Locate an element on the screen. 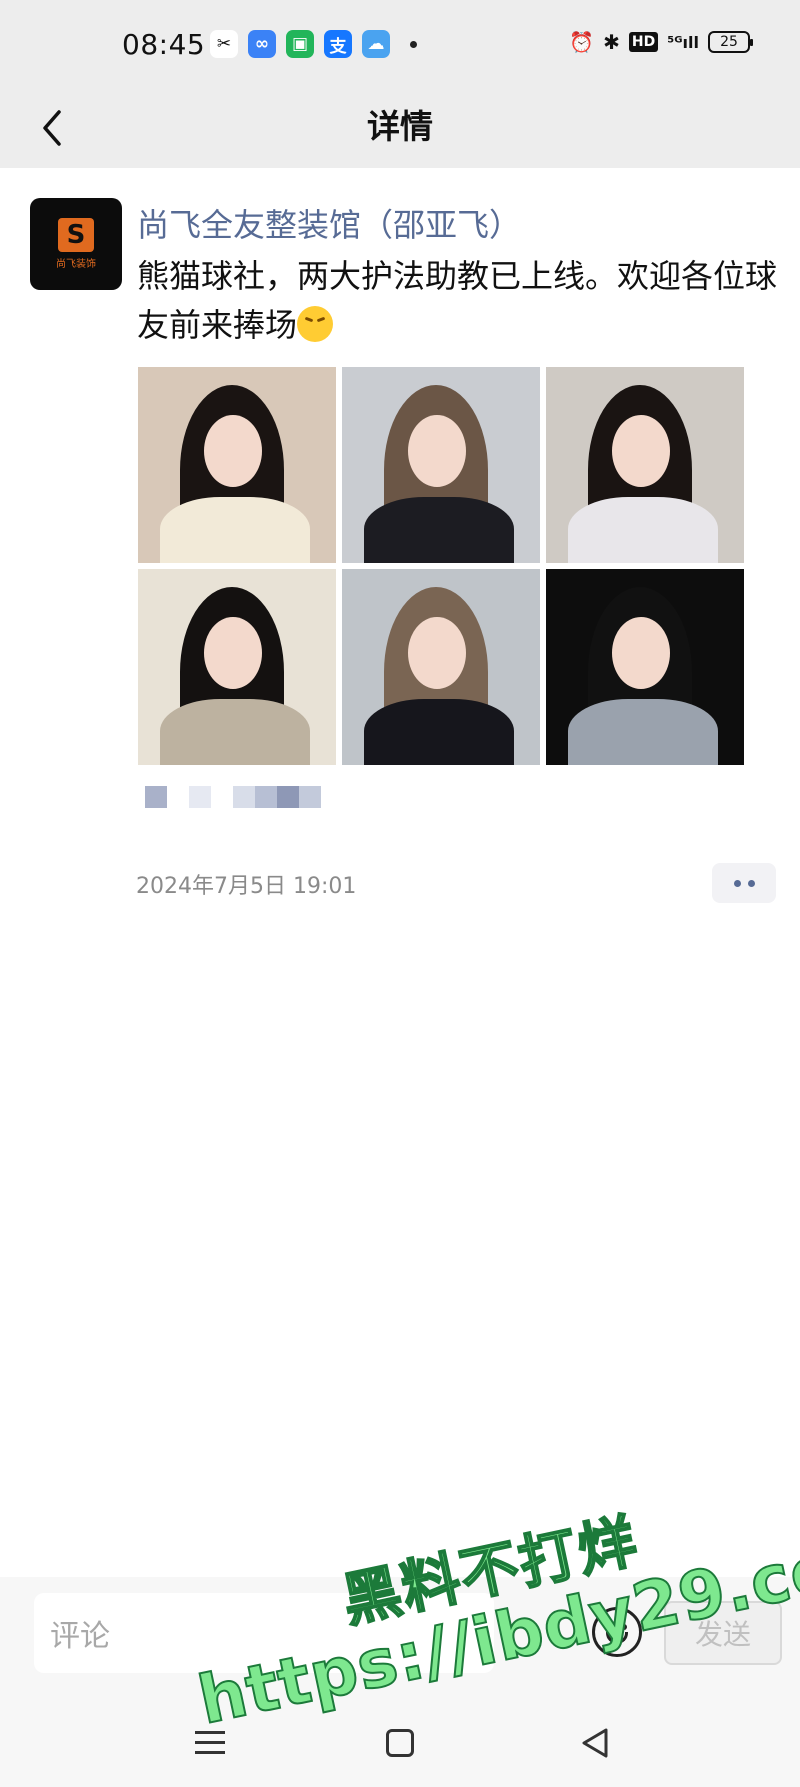  face-emoji-icon is located at coordinates (315, 324).